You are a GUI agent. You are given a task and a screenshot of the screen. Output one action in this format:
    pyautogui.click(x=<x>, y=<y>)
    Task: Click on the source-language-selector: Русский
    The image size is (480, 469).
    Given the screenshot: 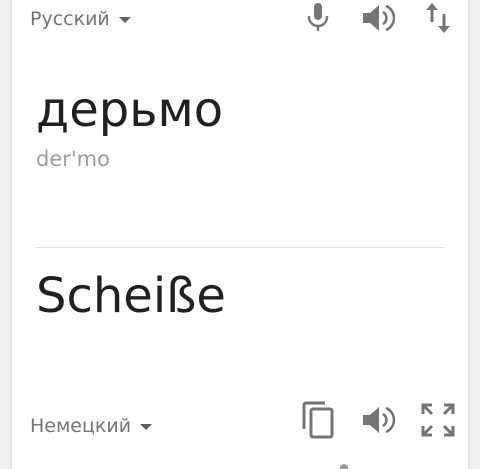 What is the action you would take?
    pyautogui.click(x=80, y=19)
    